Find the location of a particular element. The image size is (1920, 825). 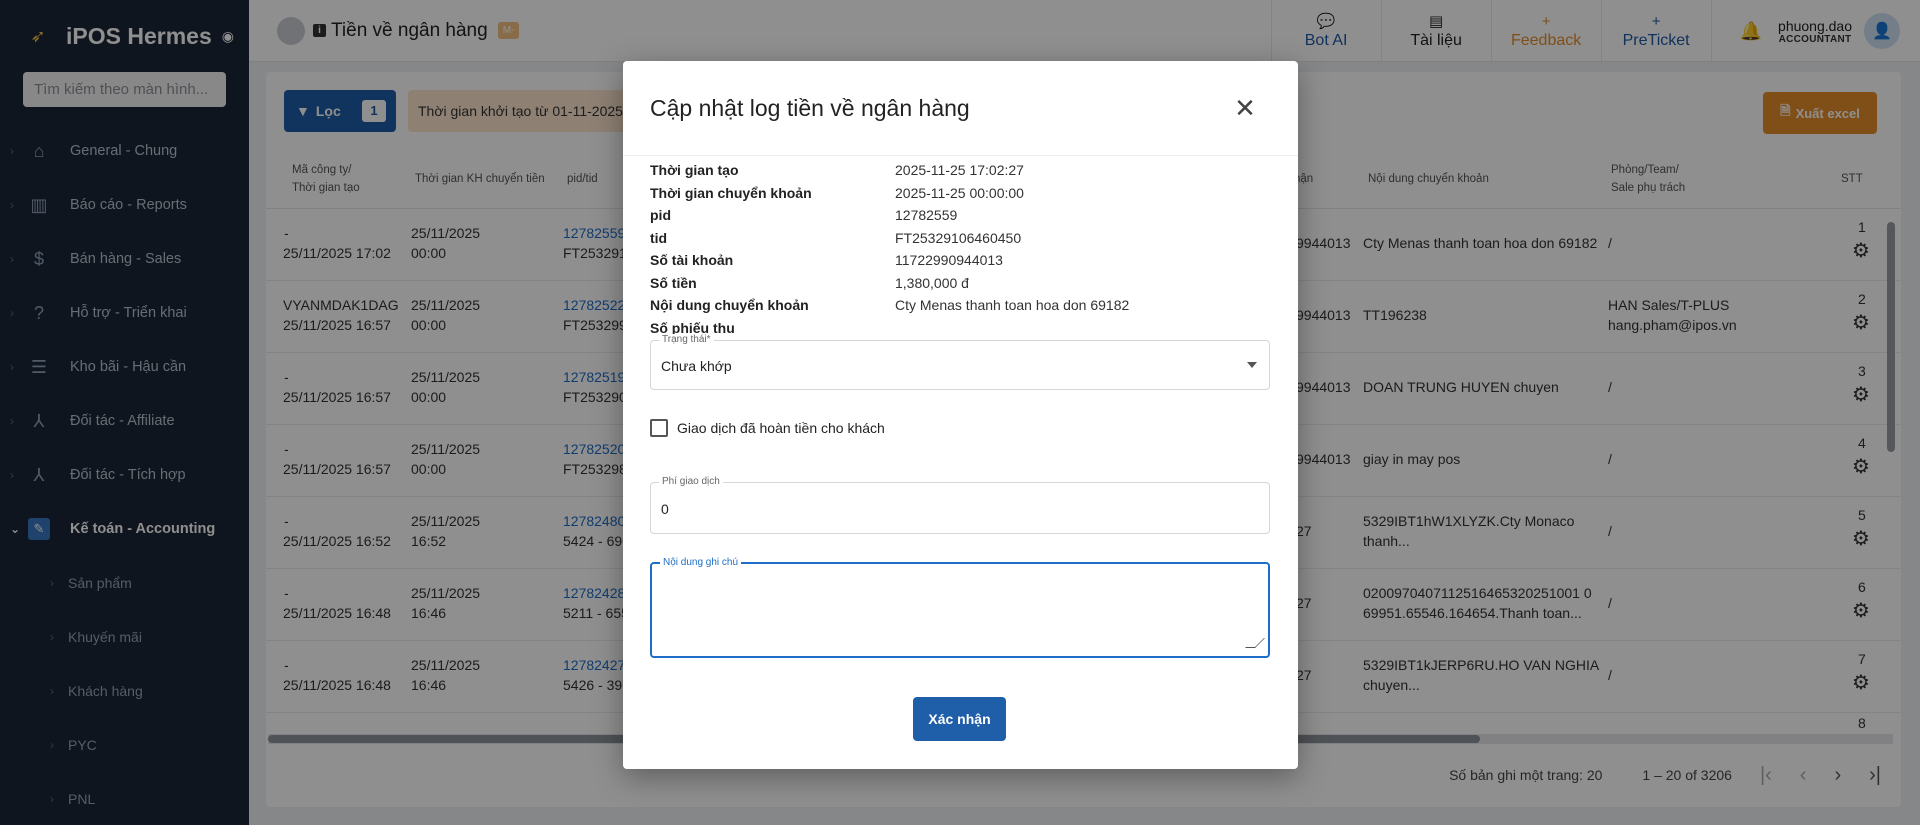

info-row: Số tiền 1,380,000 đ is located at coordinates (960, 283).